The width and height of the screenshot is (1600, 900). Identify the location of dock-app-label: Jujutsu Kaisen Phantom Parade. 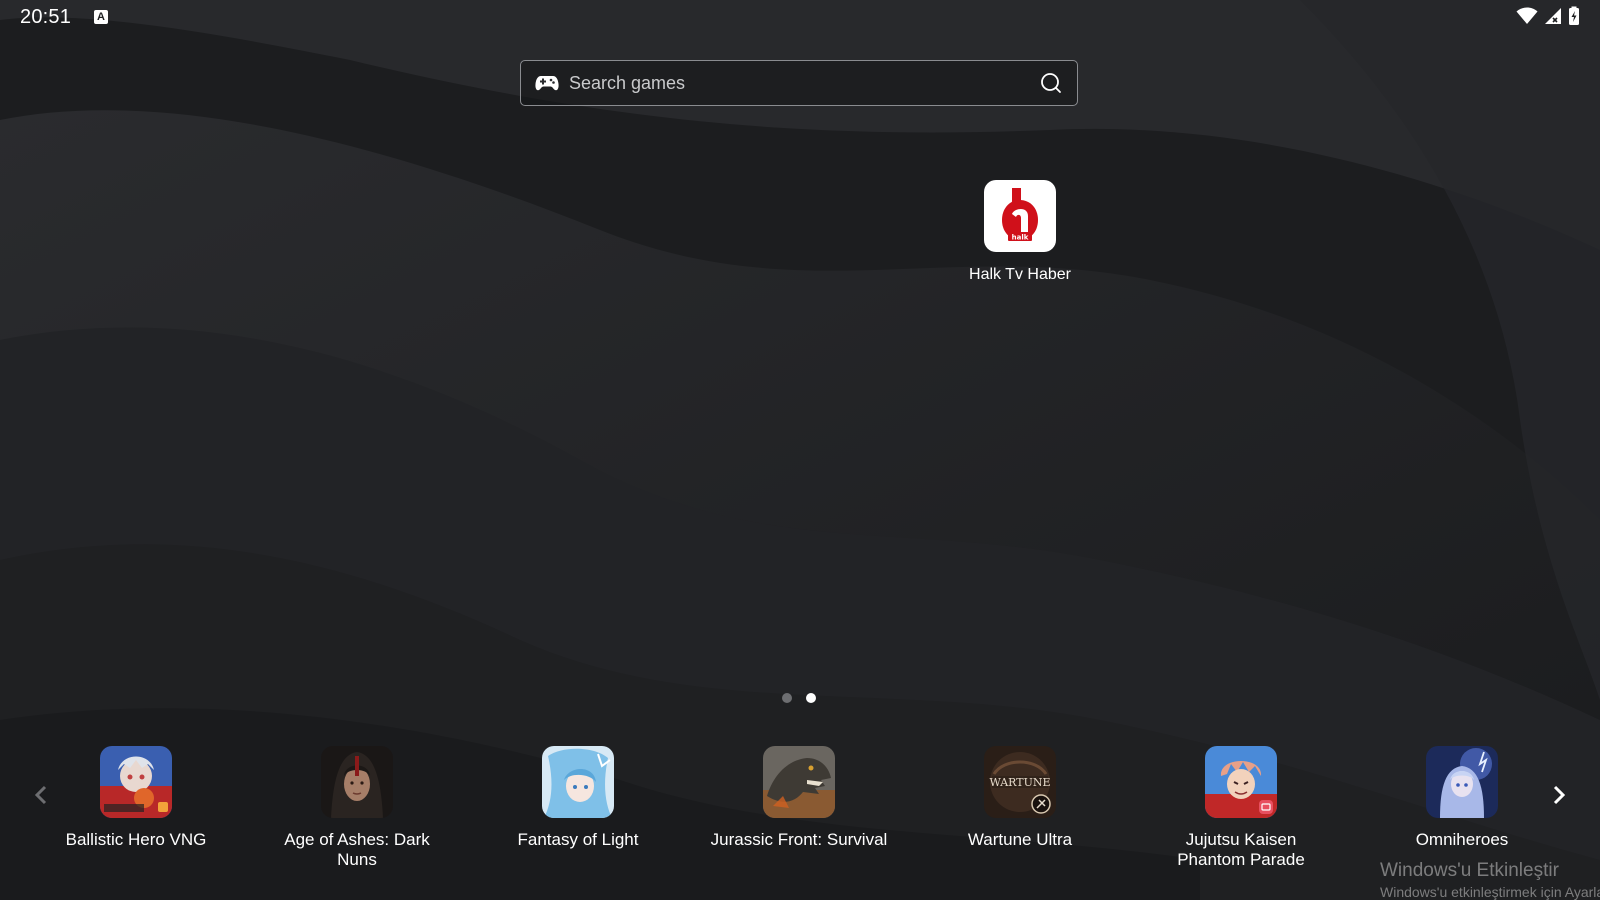
(1241, 849).